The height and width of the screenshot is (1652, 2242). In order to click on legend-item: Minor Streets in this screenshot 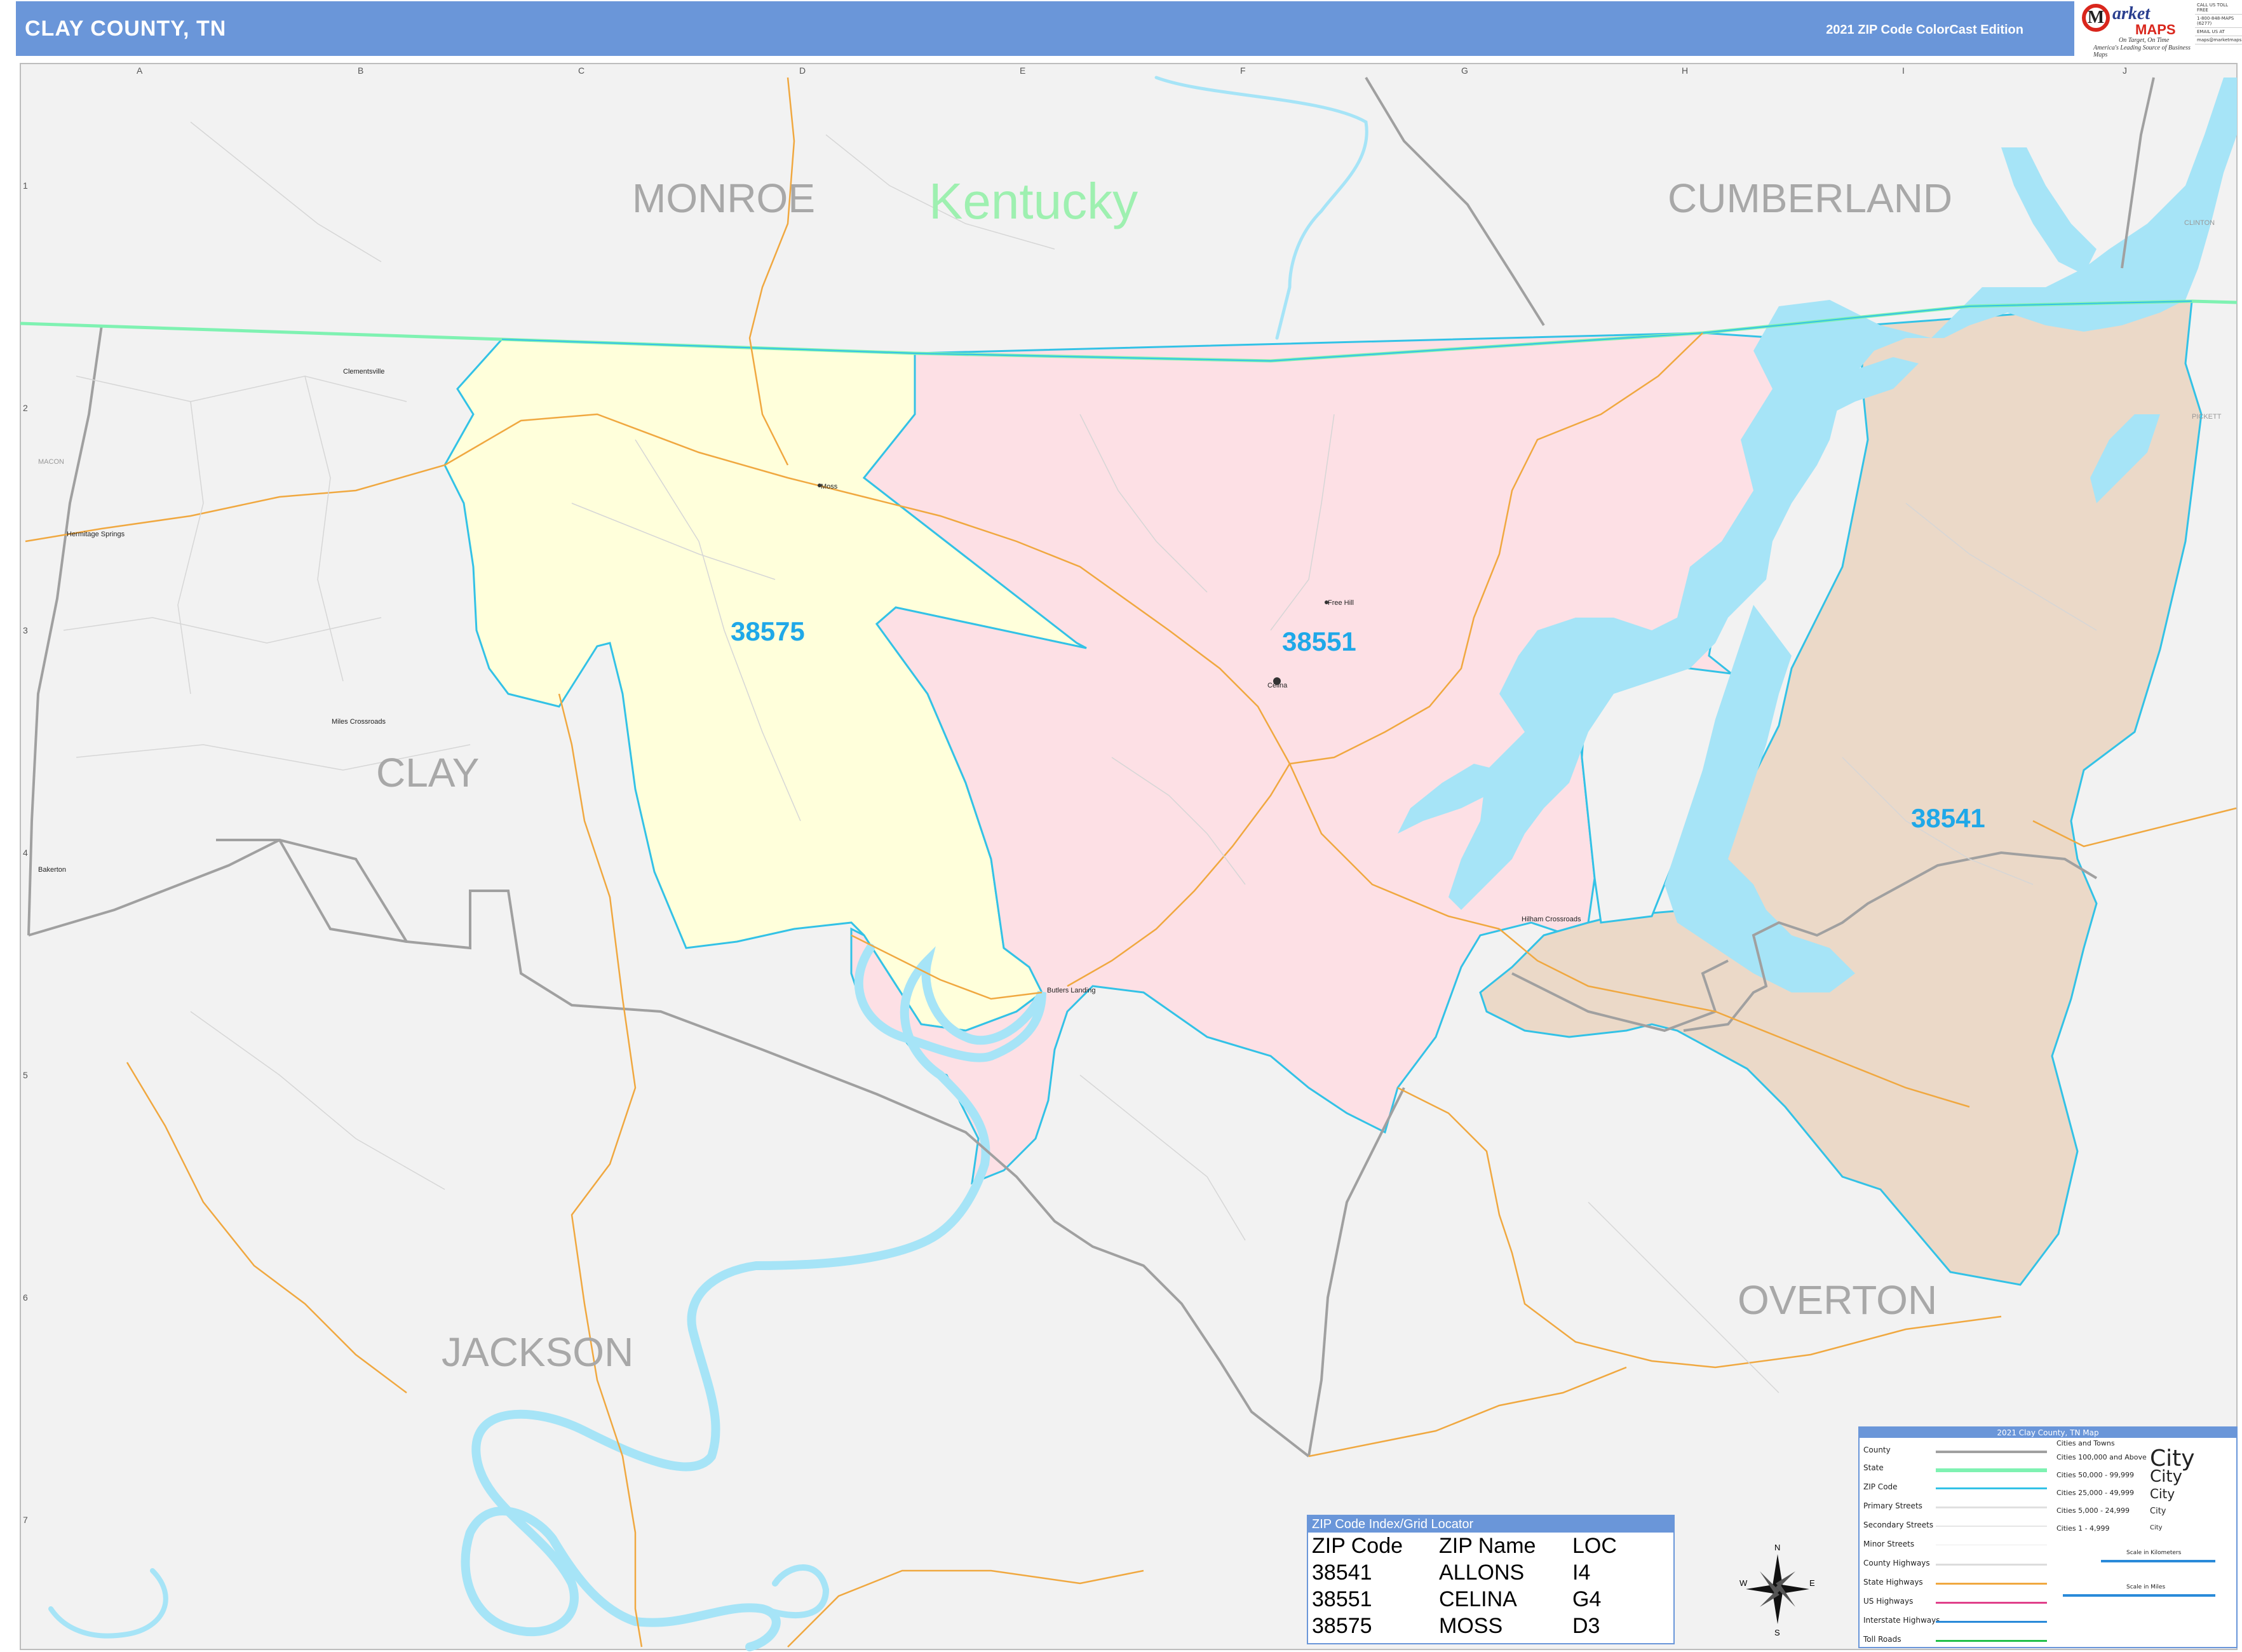, I will do `click(1889, 1544)`.